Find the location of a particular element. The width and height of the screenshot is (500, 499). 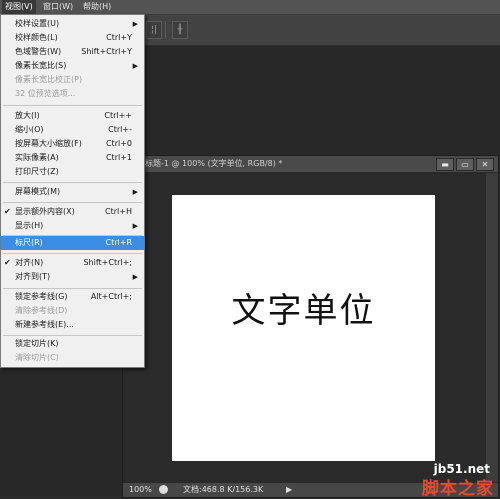

menu-item-label: 锁定切片(K) is located at coordinates (37, 343).